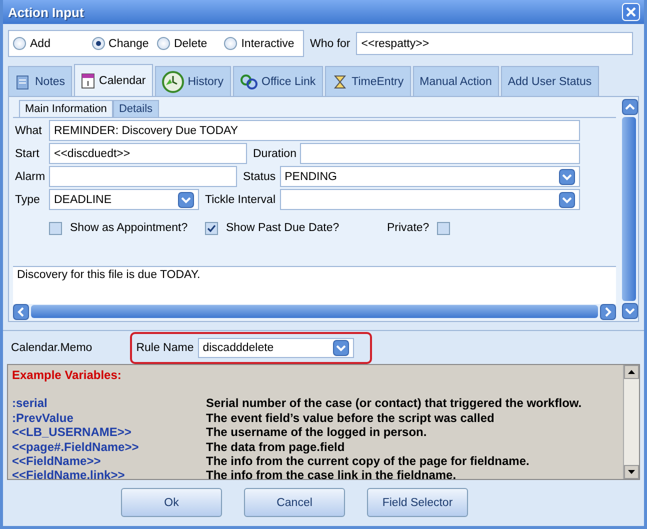 Image resolution: width=647 pixels, height=529 pixels. Describe the element at coordinates (124, 199) in the screenshot. I see `dropdown-field: DEADLINE` at that location.